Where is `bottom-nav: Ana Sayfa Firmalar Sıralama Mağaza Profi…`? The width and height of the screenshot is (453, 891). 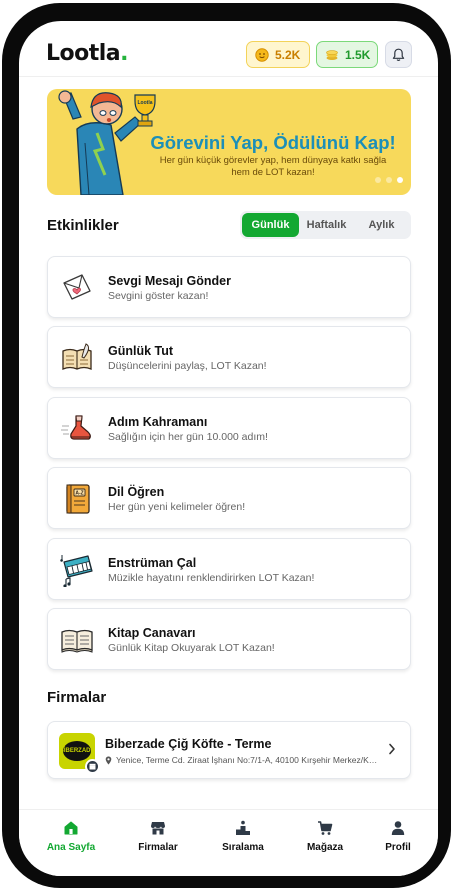 bottom-nav: Ana Sayfa Firmalar Sıralama Mağaza Profi… is located at coordinates (228, 842).